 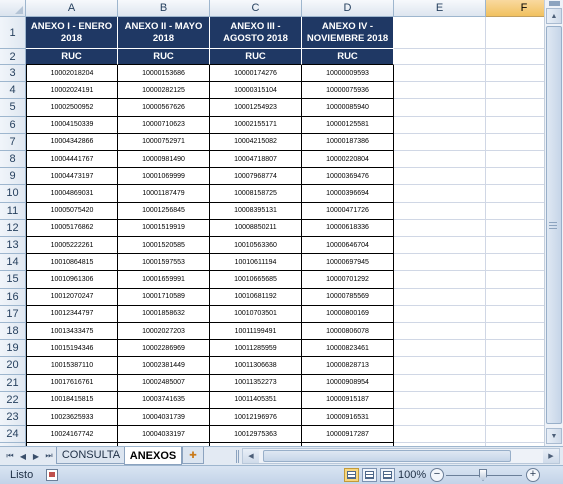 What do you see at coordinates (251, 456) in the screenshot?
I see `scroll-left-button: ◀` at bounding box center [251, 456].